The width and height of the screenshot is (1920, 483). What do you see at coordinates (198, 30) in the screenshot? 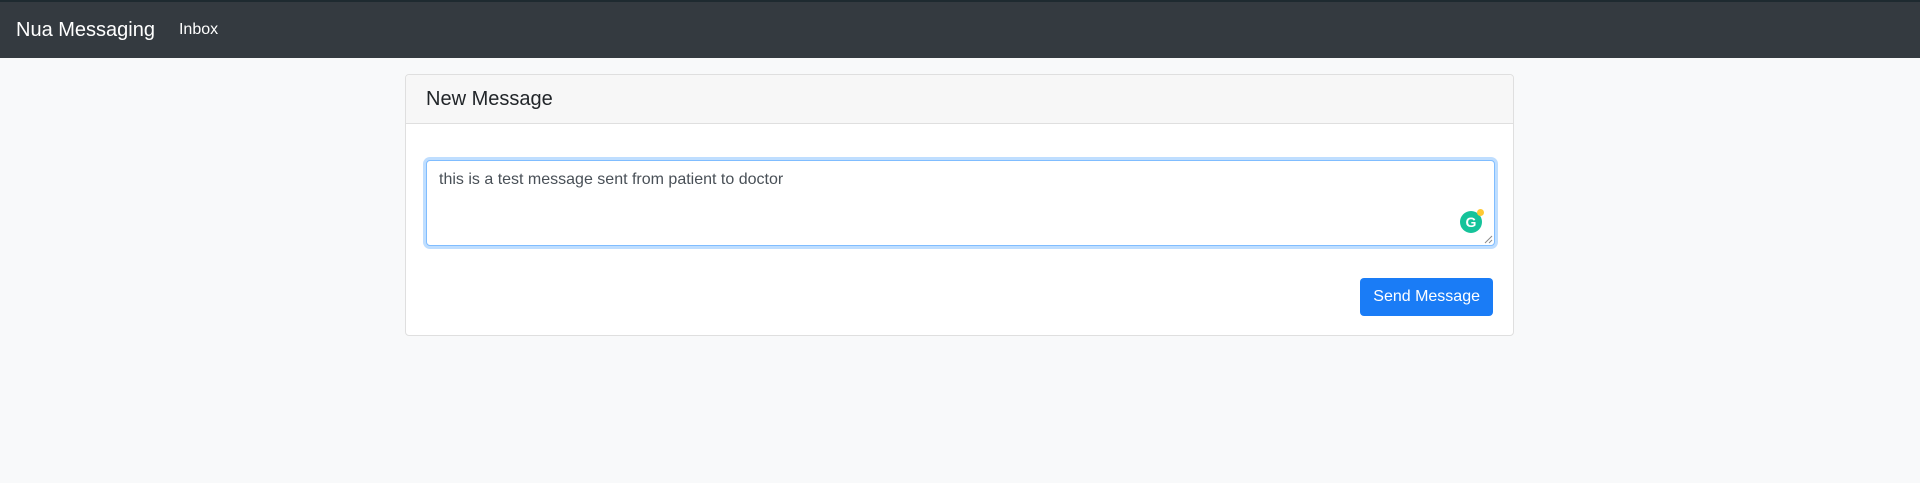
I see `nav-link-inbox: Inbox` at bounding box center [198, 30].